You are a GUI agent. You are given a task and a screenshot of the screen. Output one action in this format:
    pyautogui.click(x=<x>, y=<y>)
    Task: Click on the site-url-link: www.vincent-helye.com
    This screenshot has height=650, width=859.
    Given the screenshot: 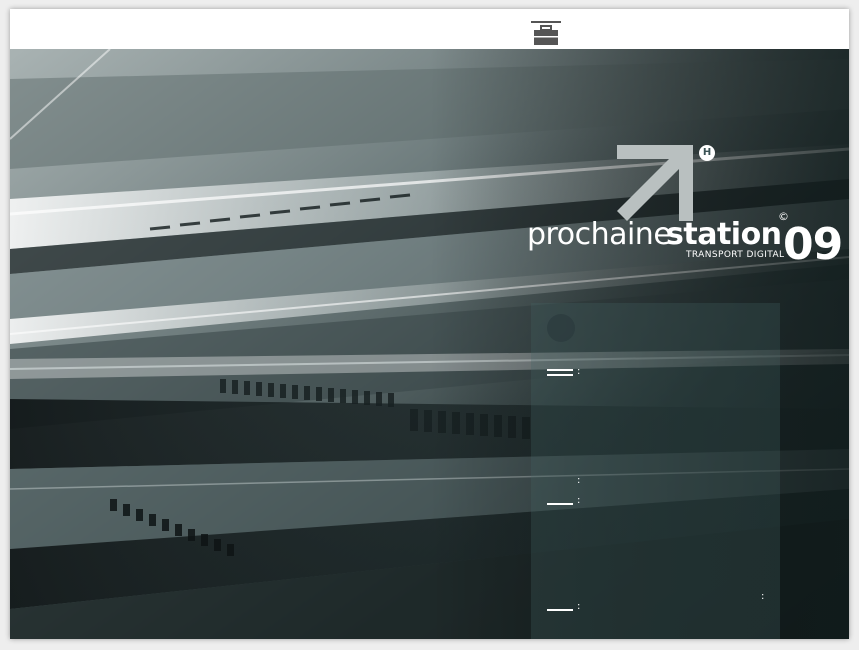 What is the action you would take?
    pyautogui.click(x=672, y=41)
    